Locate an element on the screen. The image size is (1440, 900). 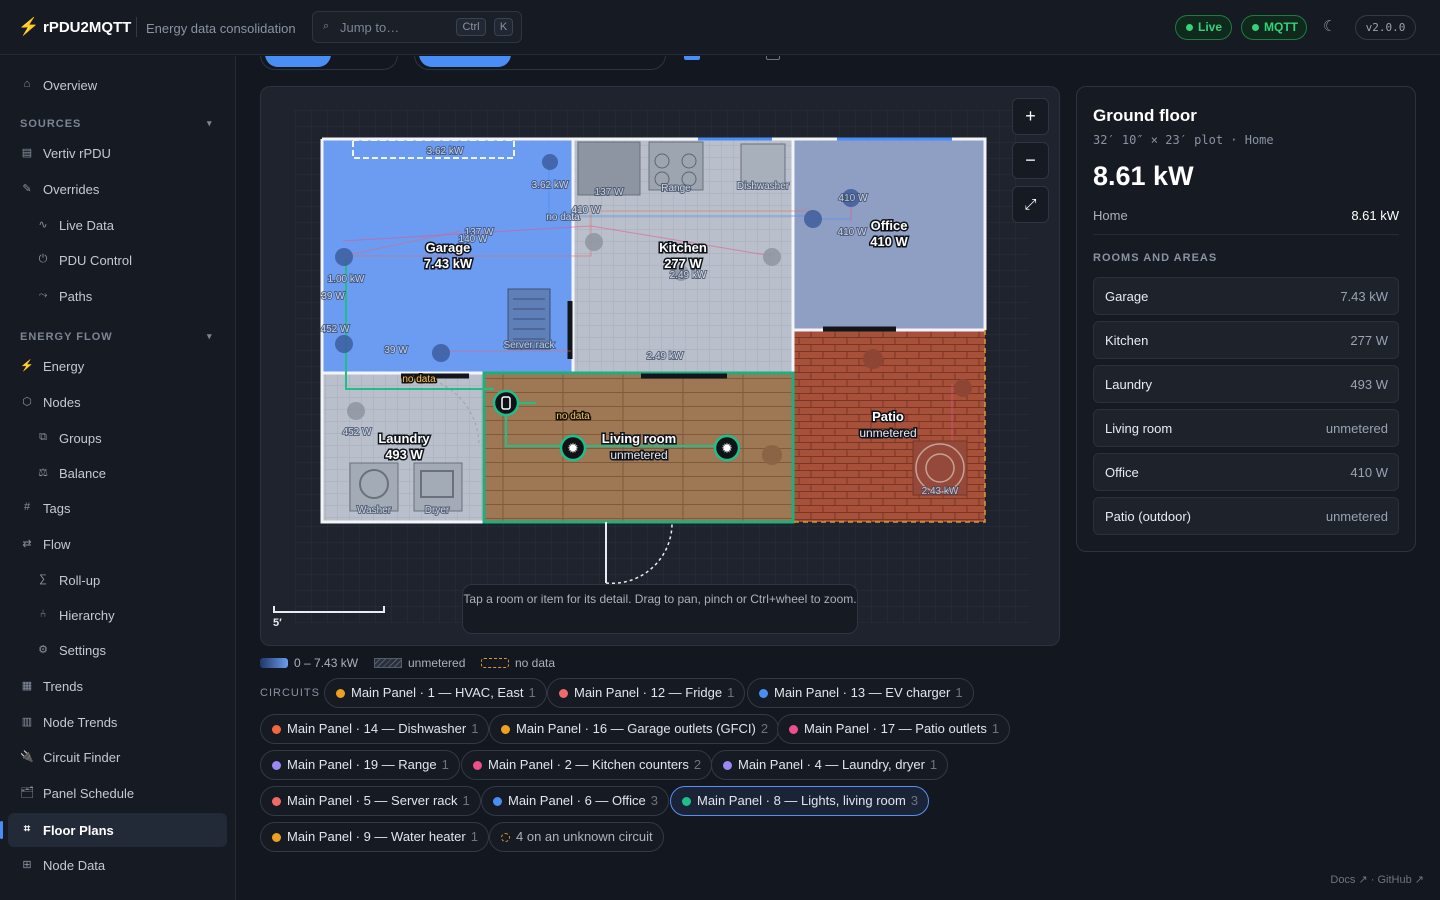
nav-tags: # Tags is located at coordinates (117, 508).